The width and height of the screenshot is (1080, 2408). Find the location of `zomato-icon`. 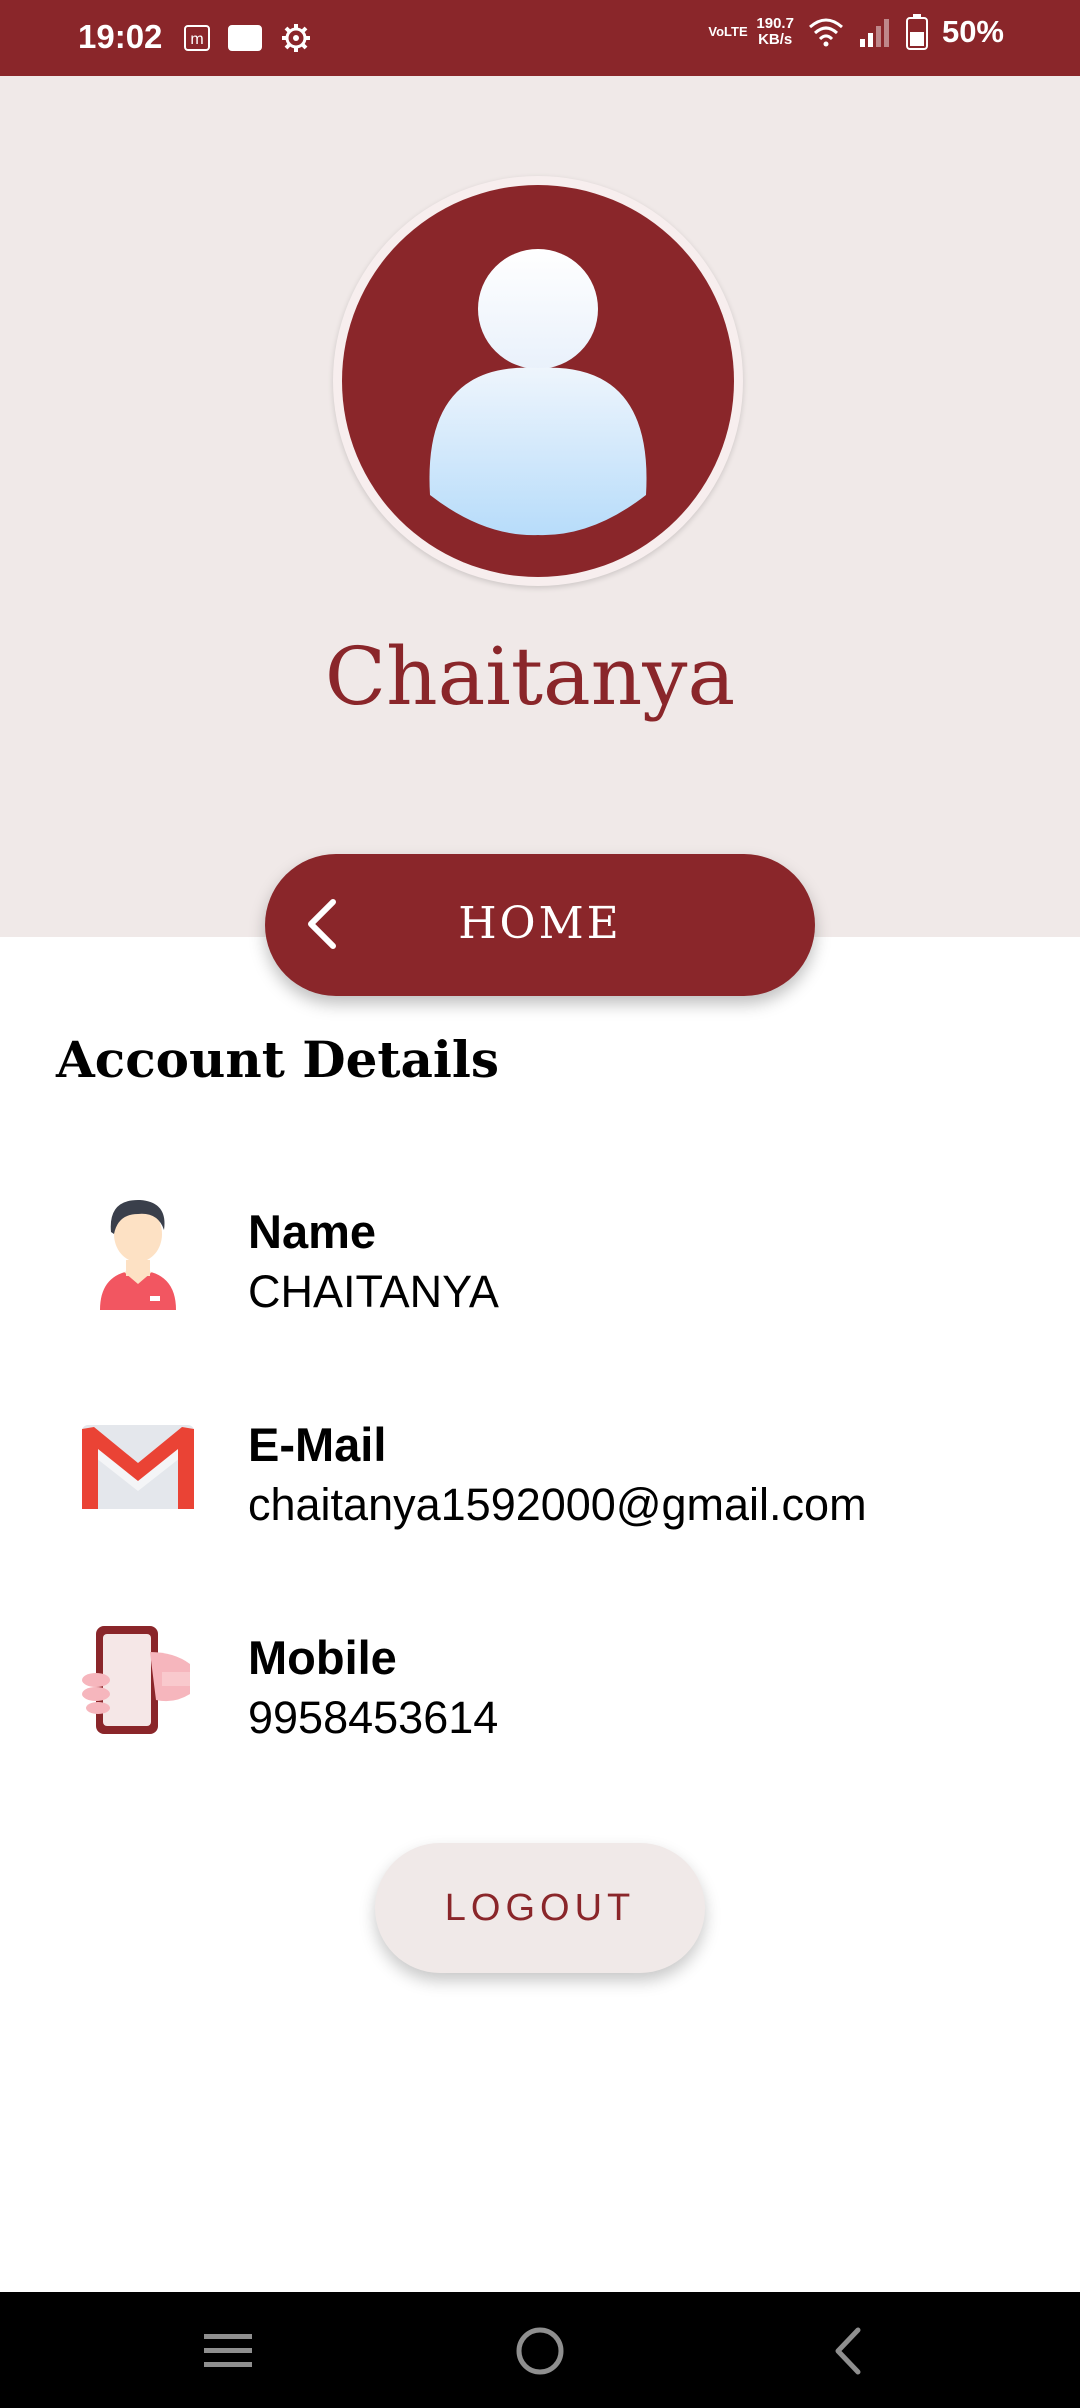

zomato-icon is located at coordinates (245, 38).